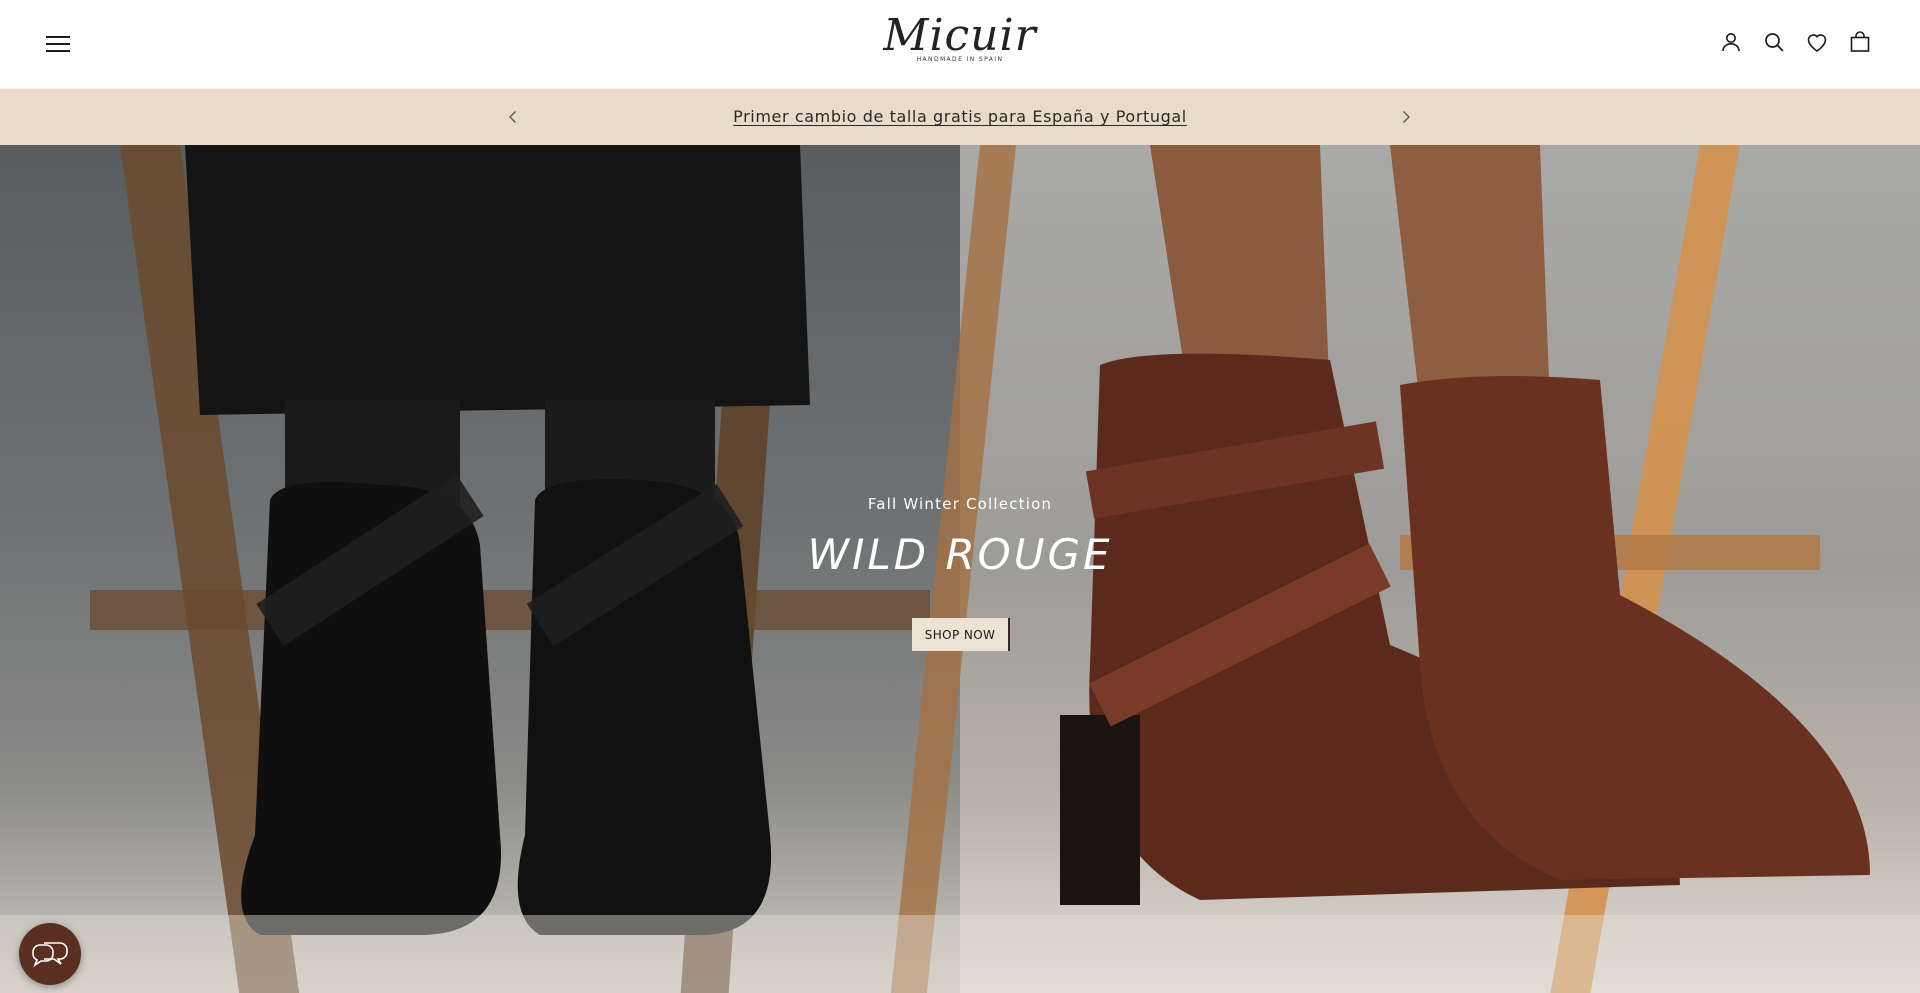  I want to click on site-logo: Micuir HANDMADE IN SPAIN, so click(960, 43).